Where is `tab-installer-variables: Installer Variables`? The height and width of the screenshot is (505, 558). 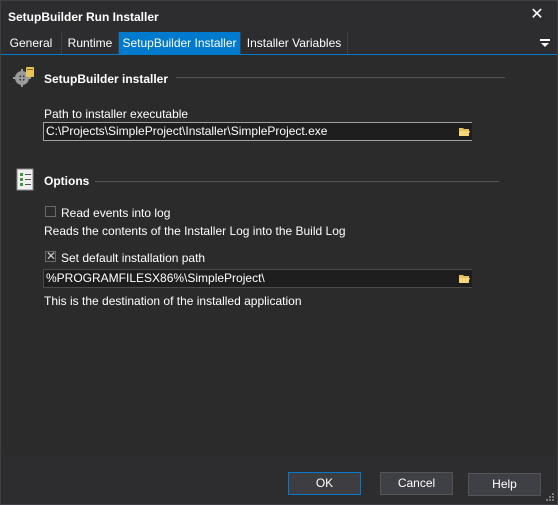
tab-installer-variables: Installer Variables is located at coordinates (294, 43).